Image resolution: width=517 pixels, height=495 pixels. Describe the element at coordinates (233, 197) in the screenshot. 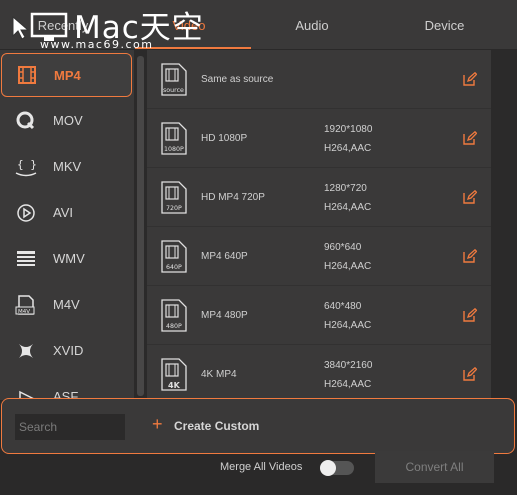

I see `preset-name: HD MP4 720P` at that location.